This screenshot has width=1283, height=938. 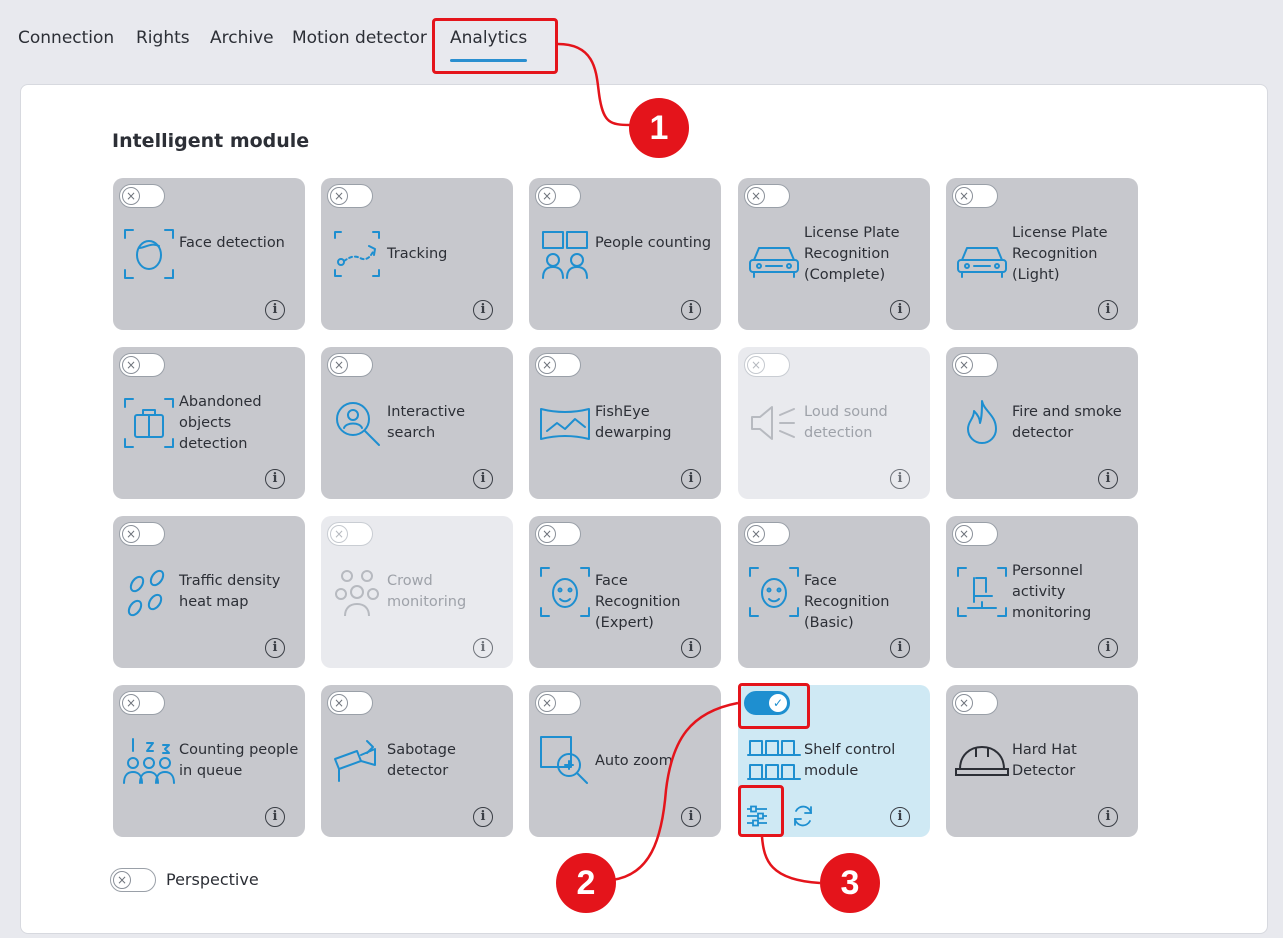 I want to click on callout-badge-2: 2, so click(x=586, y=883).